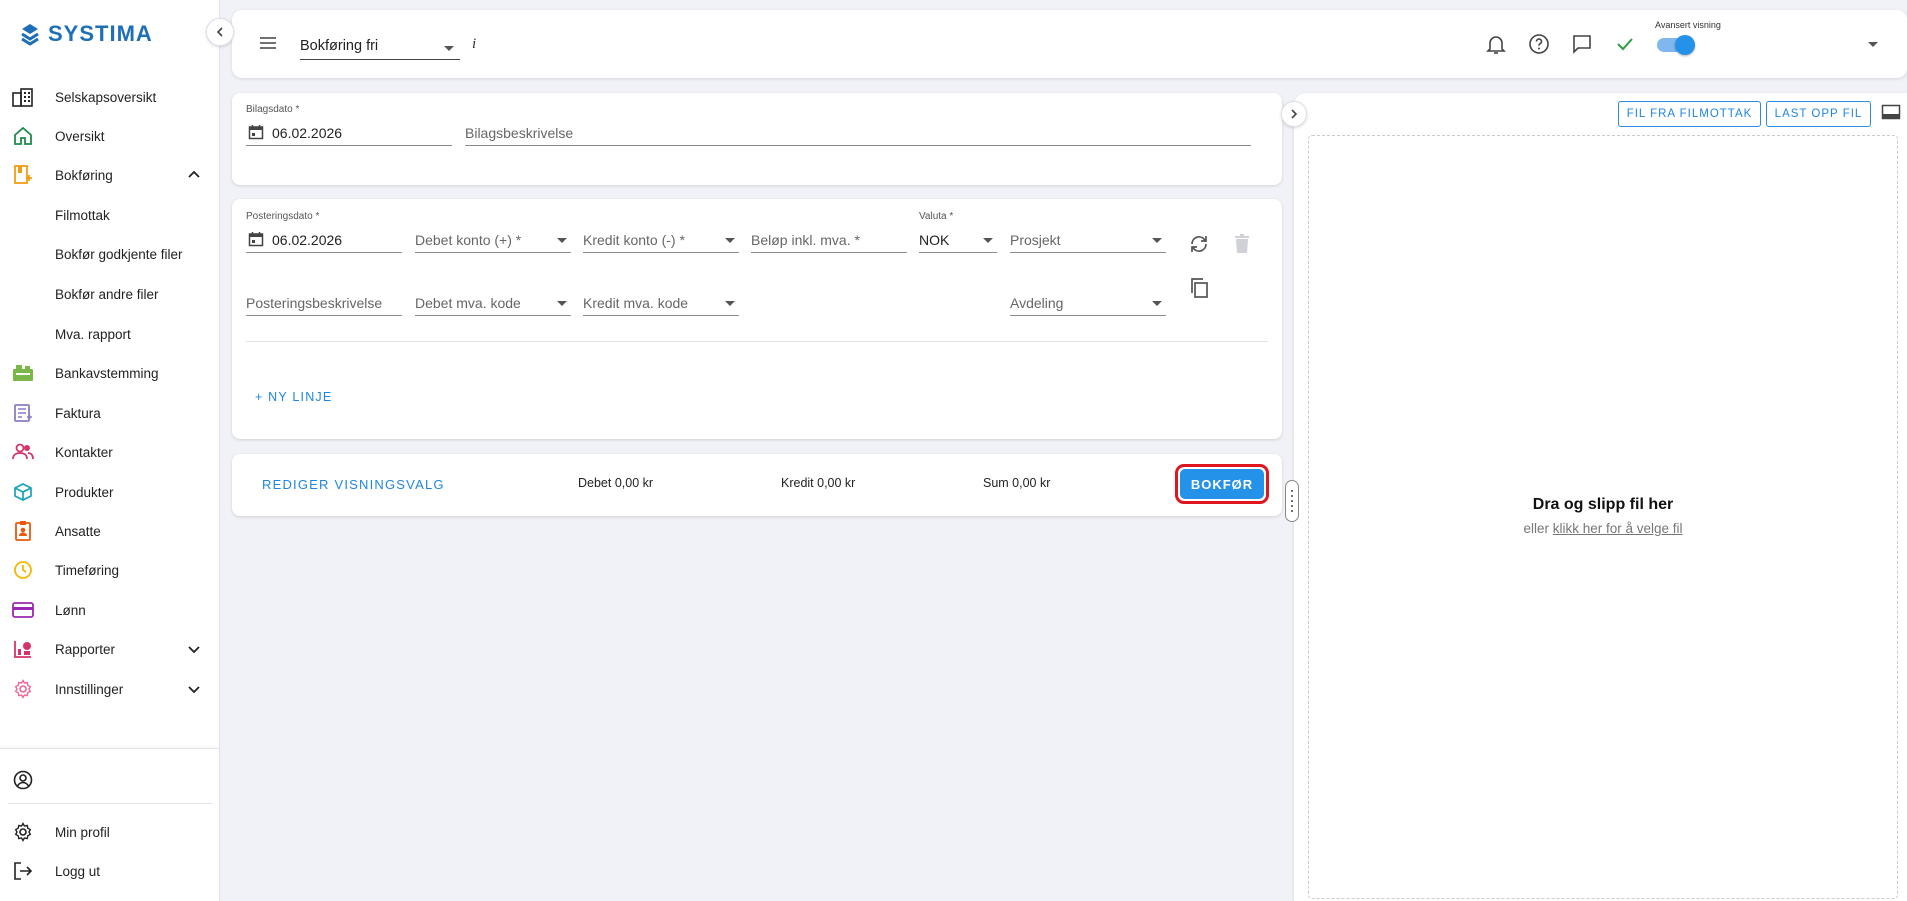  I want to click on kredit-mva-field: Kredit mva. kode, so click(661, 303).